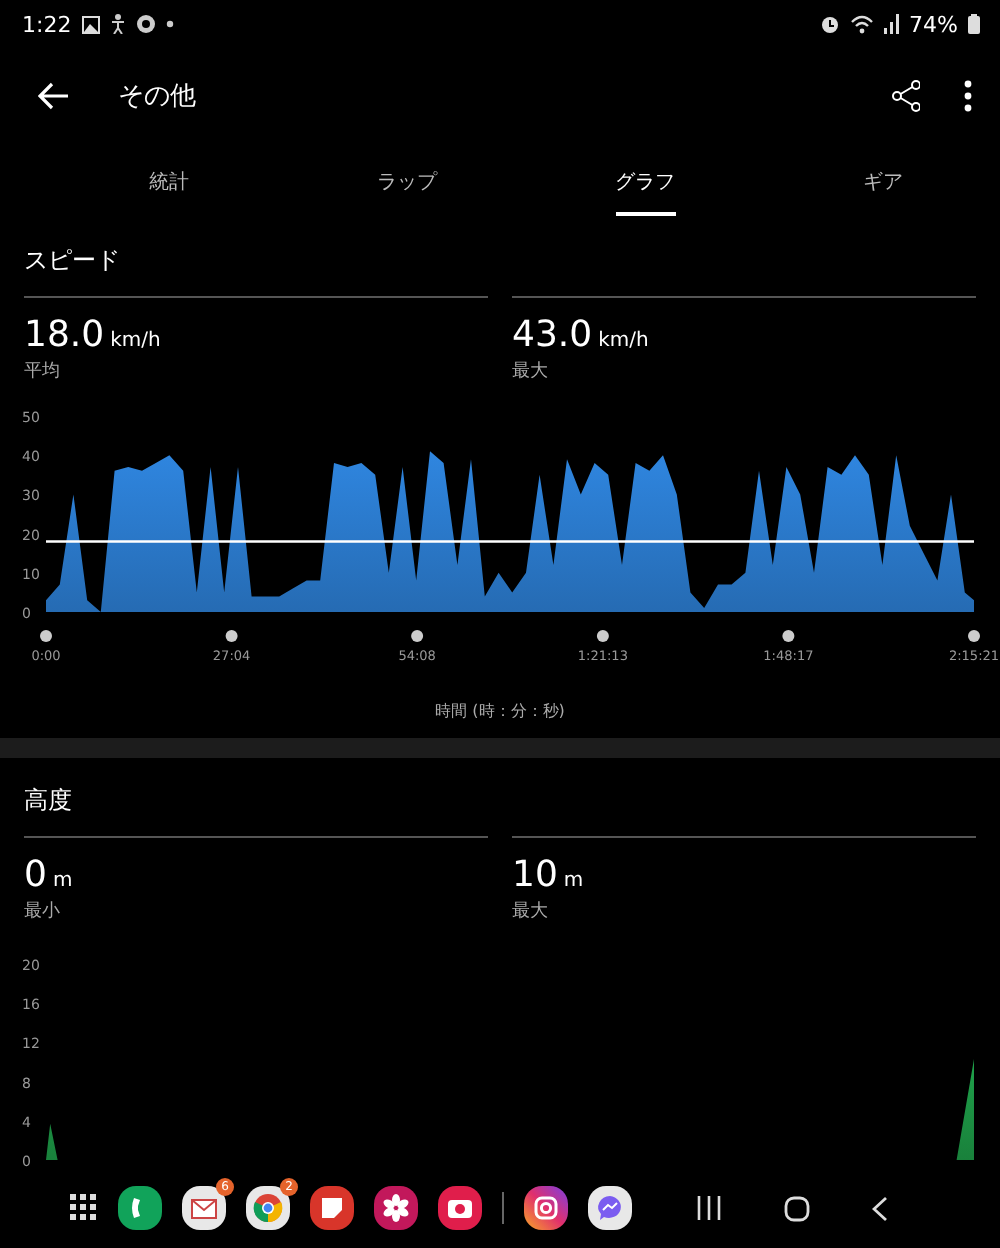 The width and height of the screenshot is (1000, 1248). Describe the element at coordinates (169, 24) in the screenshot. I see `dot-icon` at that location.